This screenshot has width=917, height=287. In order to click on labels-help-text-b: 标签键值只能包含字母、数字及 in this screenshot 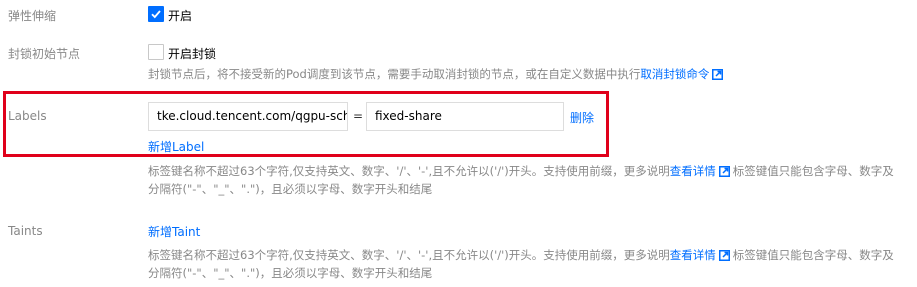, I will do `click(813, 171)`.